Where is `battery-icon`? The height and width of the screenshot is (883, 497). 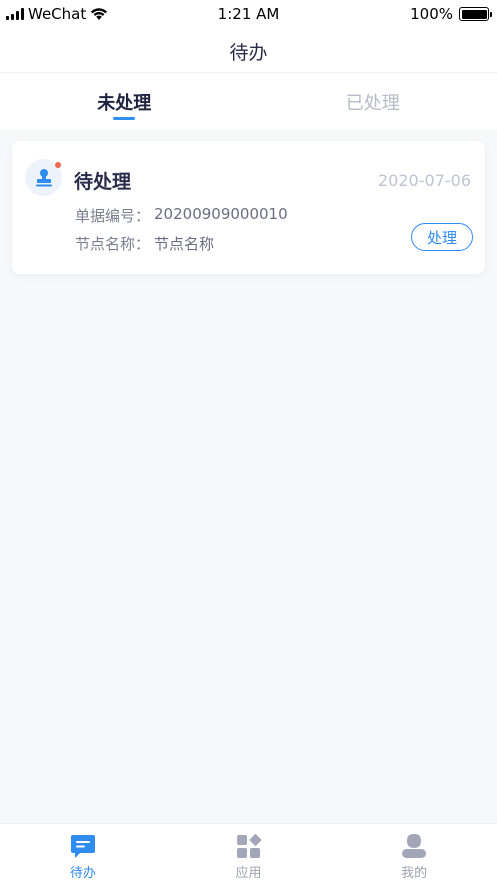
battery-icon is located at coordinates (475, 14).